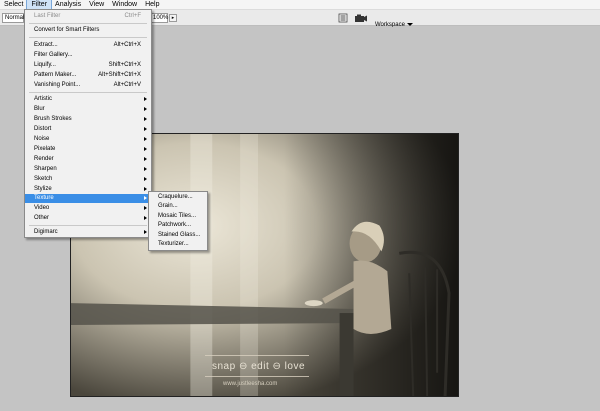  What do you see at coordinates (88, 75) in the screenshot?
I see `menu-item-pattern-maker: Pattern Maker... Alt+Shift+Ctrl+X` at bounding box center [88, 75].